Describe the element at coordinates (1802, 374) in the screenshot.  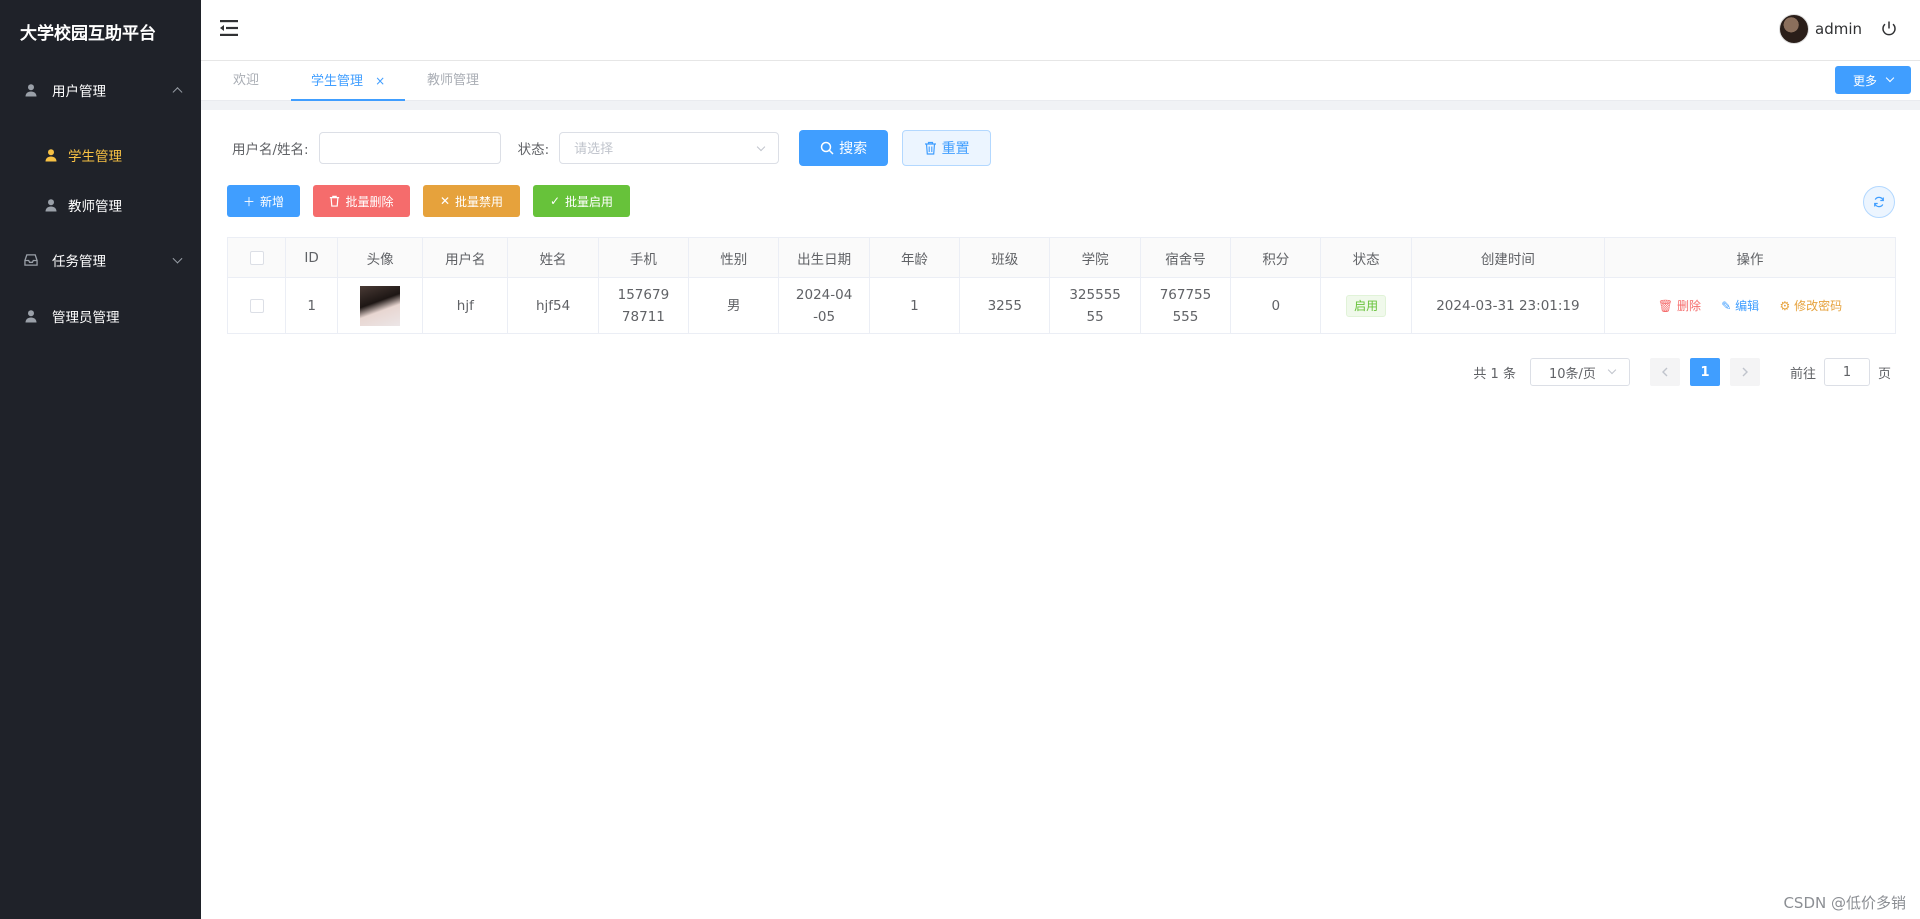
I see `goto-prefix: 前往` at that location.